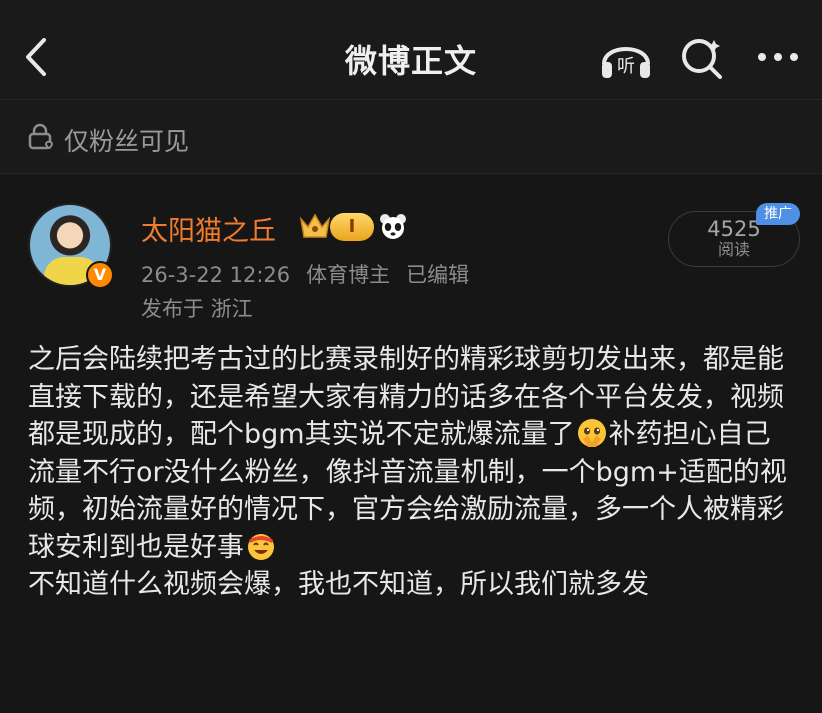  Describe the element at coordinates (591, 433) in the screenshot. I see `pleading-face-emoji-icon` at that location.